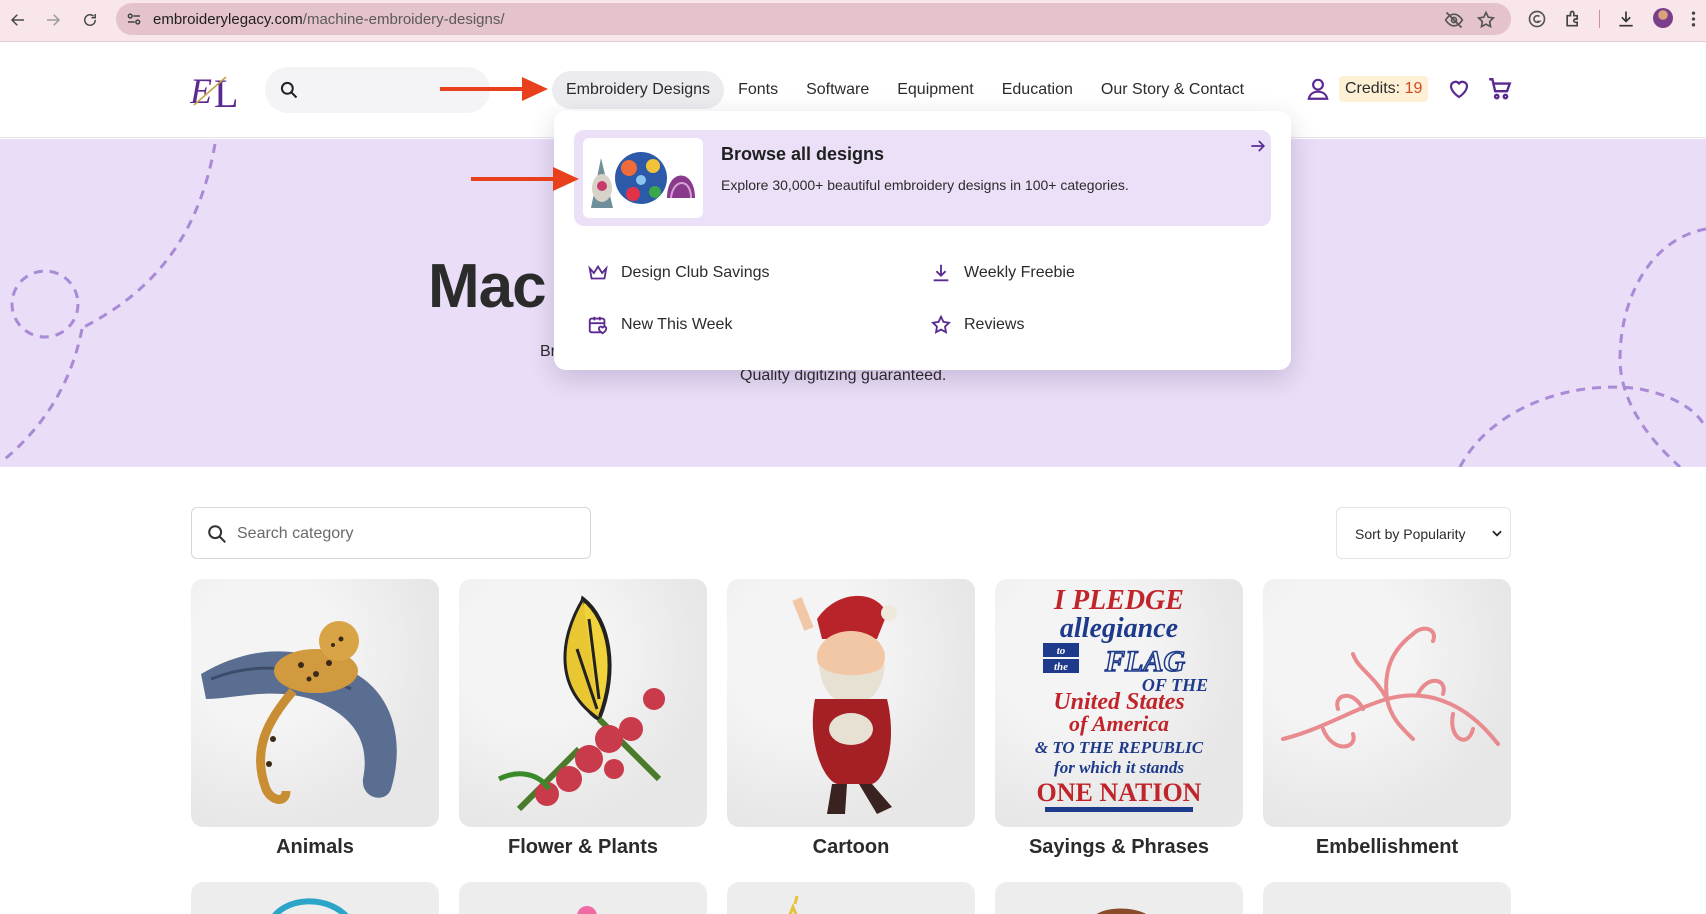 The image size is (1706, 914). What do you see at coordinates (1537, 19) in the screenshot?
I see `grammarly-icon` at bounding box center [1537, 19].